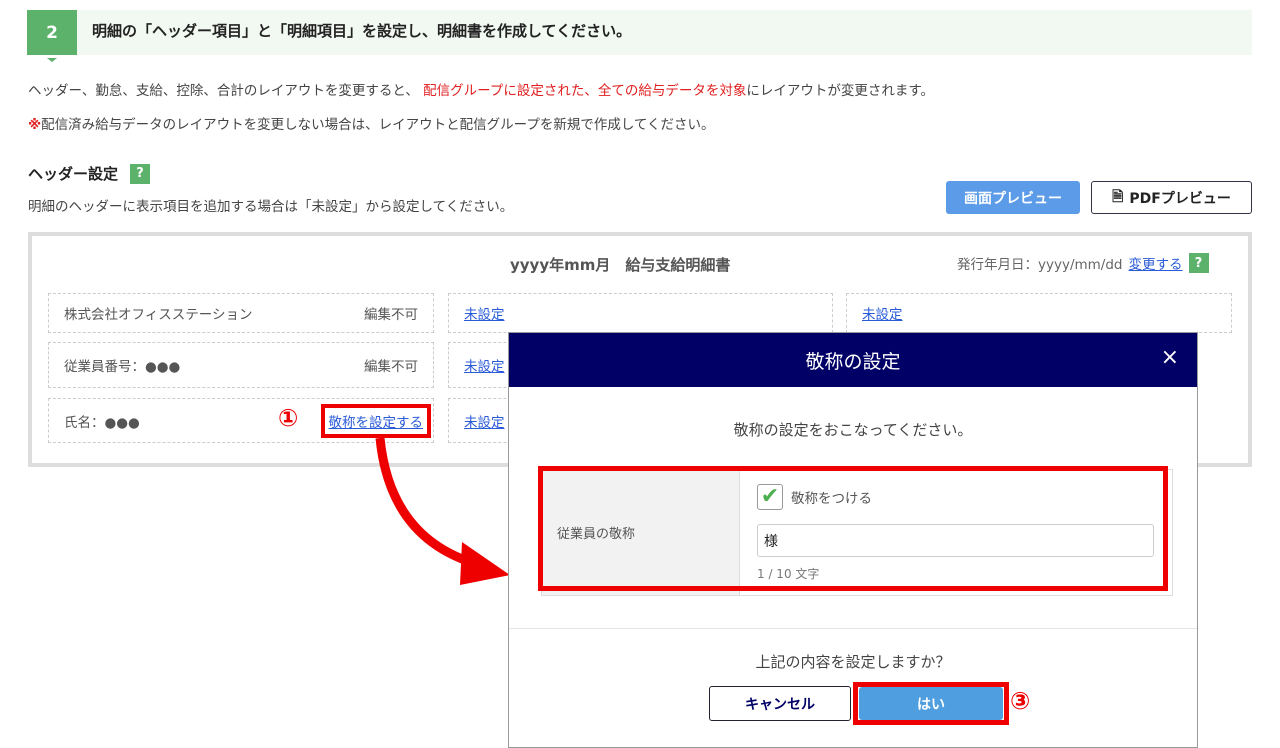 The height and width of the screenshot is (748, 1280). What do you see at coordinates (853, 430) in the screenshot?
I see `modal-instruction: 敬称の設定をおこなってください。` at bounding box center [853, 430].